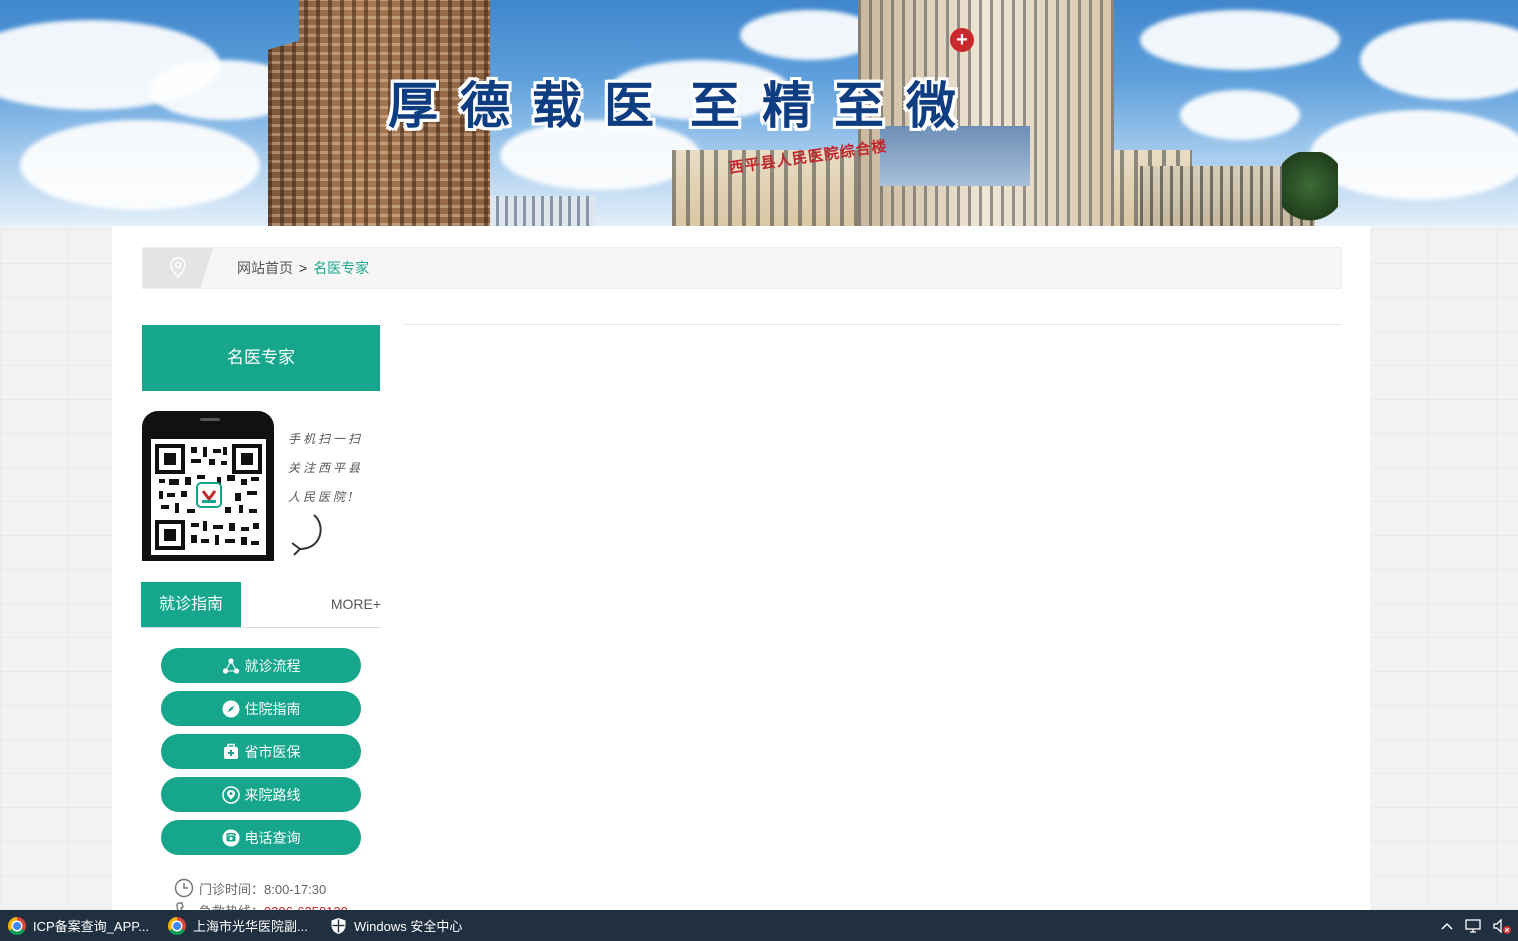 The image size is (1518, 941). I want to click on guide-button-phone: 电话查询, so click(261, 837).